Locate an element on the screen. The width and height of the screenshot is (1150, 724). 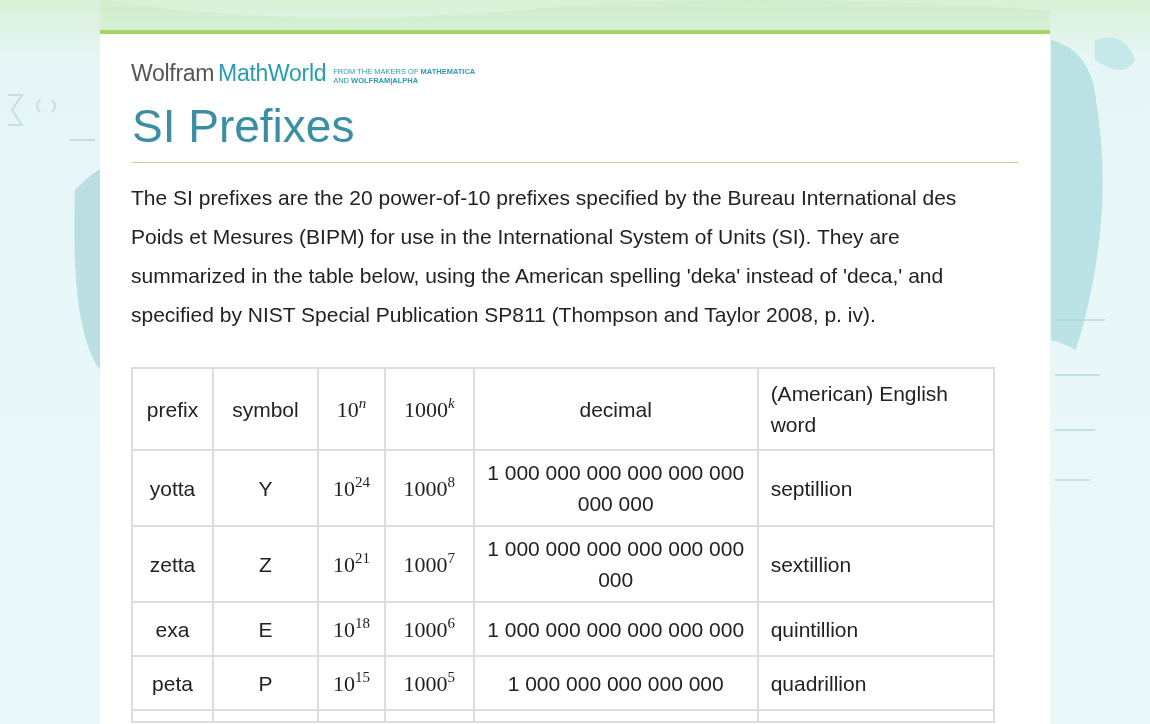
table-cell: 1 000 000 000 000 000 000 is located at coordinates (615, 629).